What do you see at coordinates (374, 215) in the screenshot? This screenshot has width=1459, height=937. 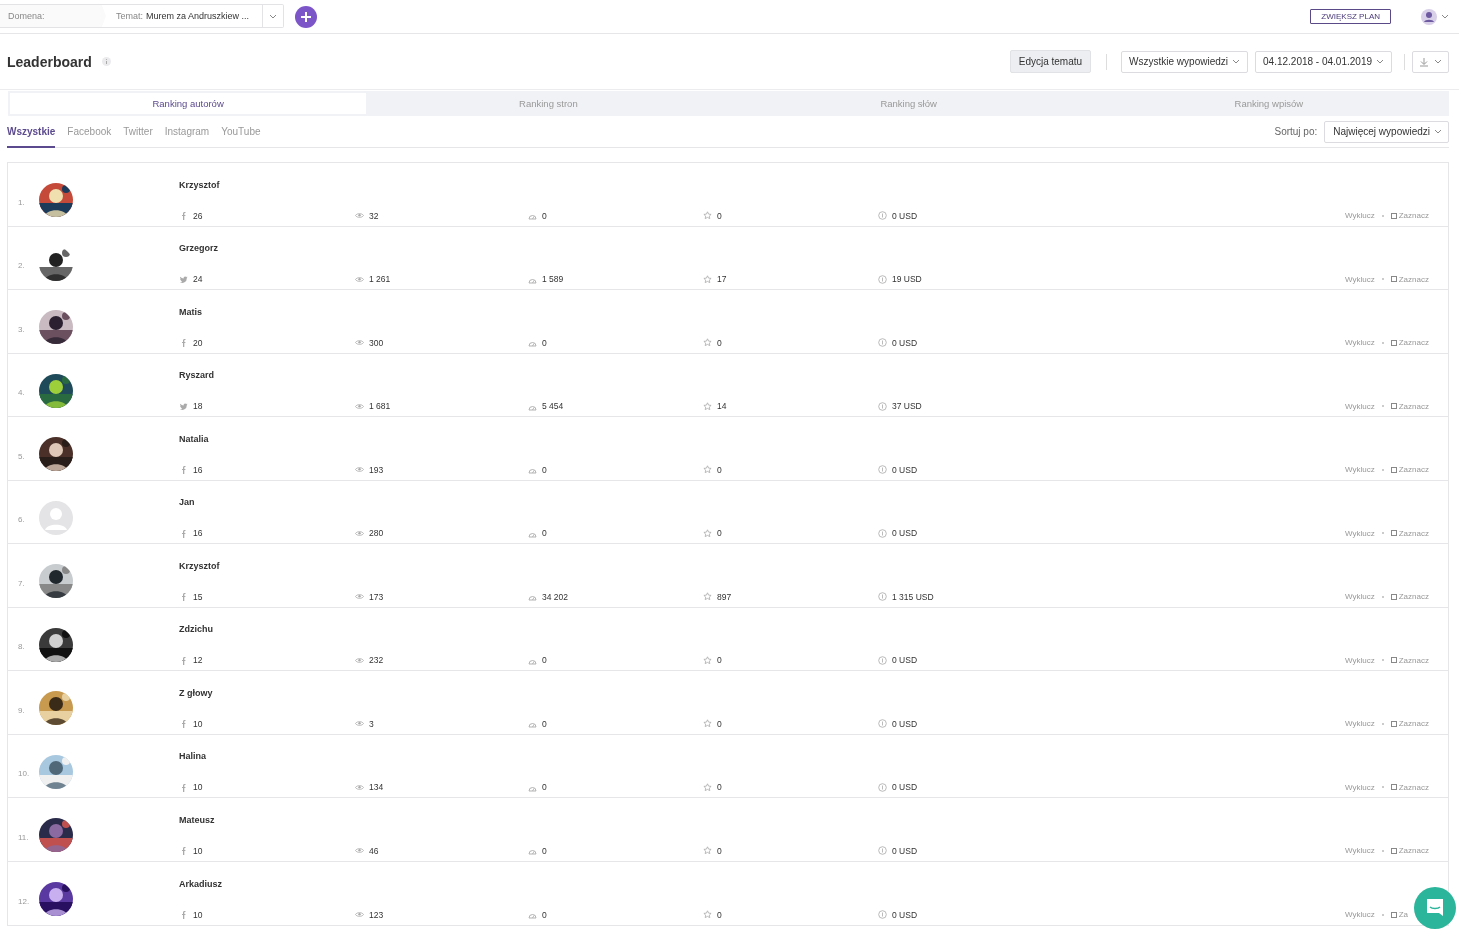 I see `views-count: 32` at bounding box center [374, 215].